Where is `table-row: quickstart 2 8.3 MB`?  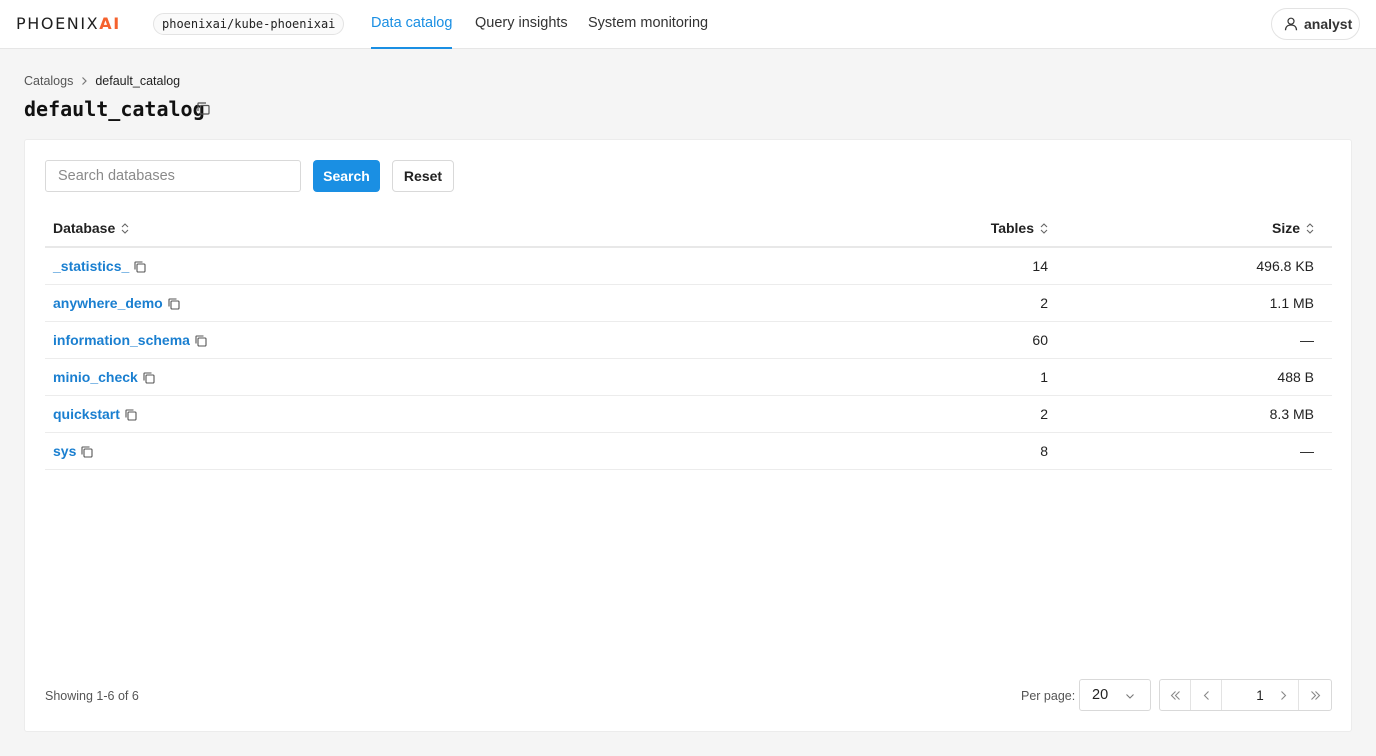 table-row: quickstart 2 8.3 MB is located at coordinates (688, 414).